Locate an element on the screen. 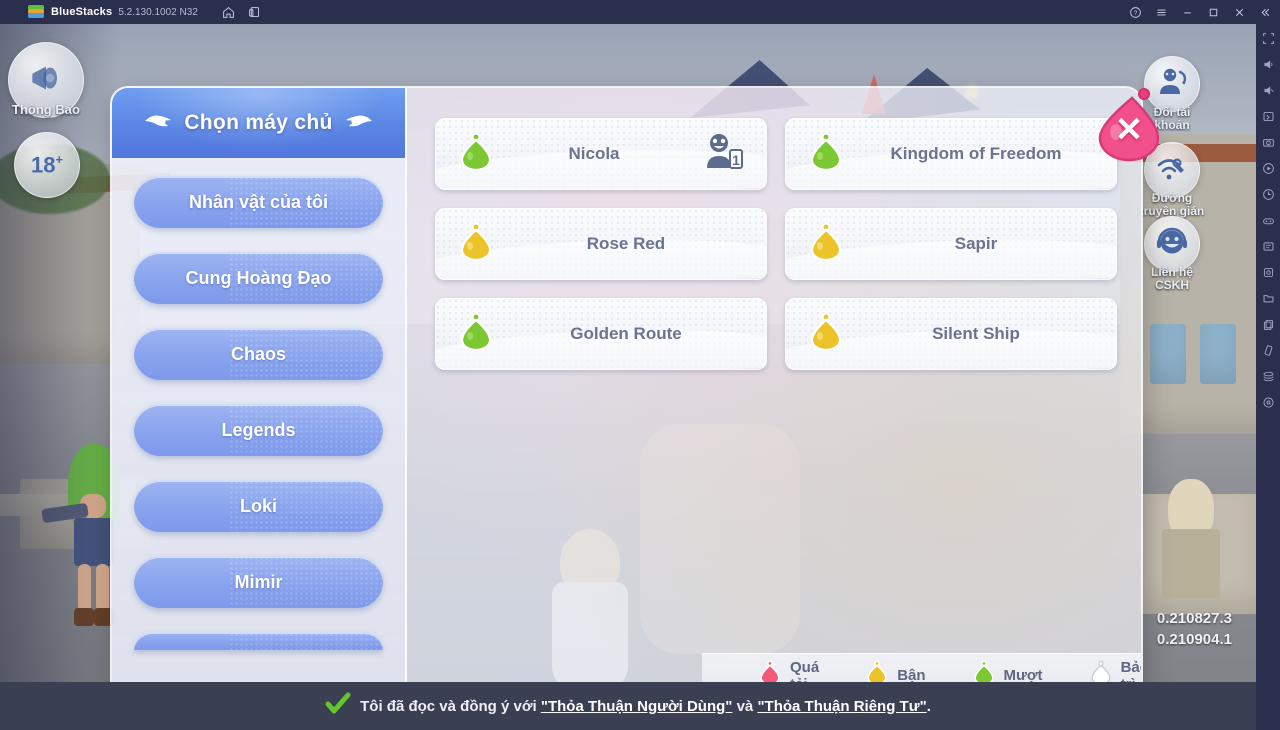 This screenshot has width=1280, height=730. dialog-header: Chọn máy chủ is located at coordinates (258, 123).